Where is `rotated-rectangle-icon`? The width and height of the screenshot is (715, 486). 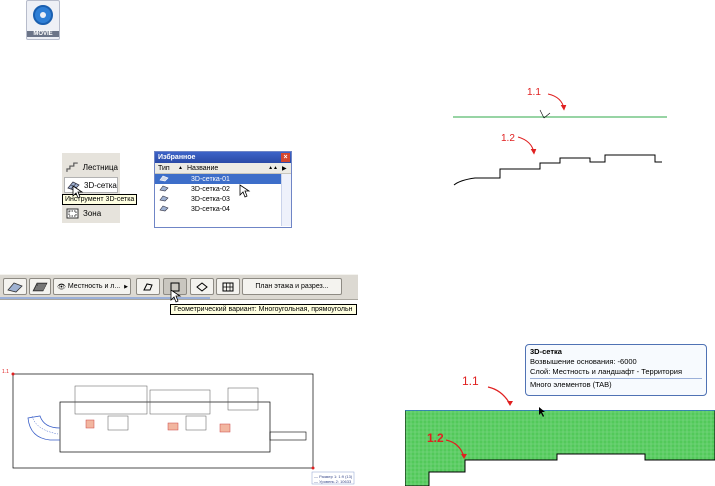 rotated-rectangle-icon is located at coordinates (202, 286).